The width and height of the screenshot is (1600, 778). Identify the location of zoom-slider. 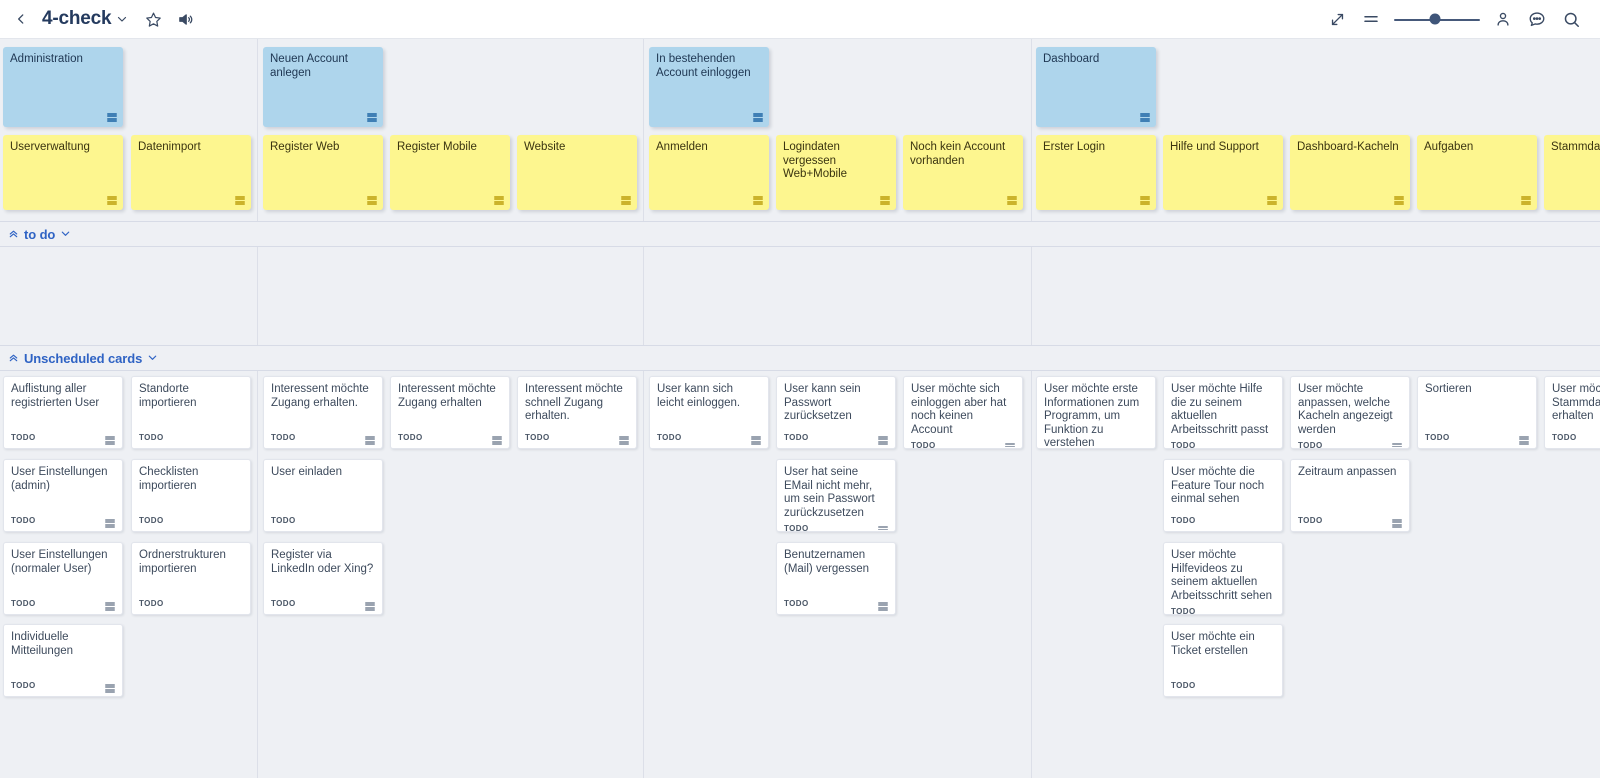
(1437, 19).